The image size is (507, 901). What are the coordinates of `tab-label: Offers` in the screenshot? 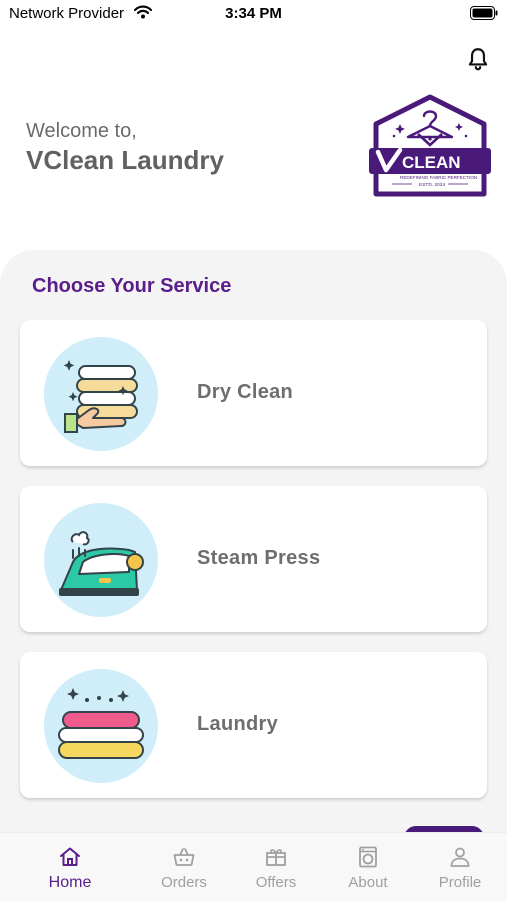 It's located at (276, 882).